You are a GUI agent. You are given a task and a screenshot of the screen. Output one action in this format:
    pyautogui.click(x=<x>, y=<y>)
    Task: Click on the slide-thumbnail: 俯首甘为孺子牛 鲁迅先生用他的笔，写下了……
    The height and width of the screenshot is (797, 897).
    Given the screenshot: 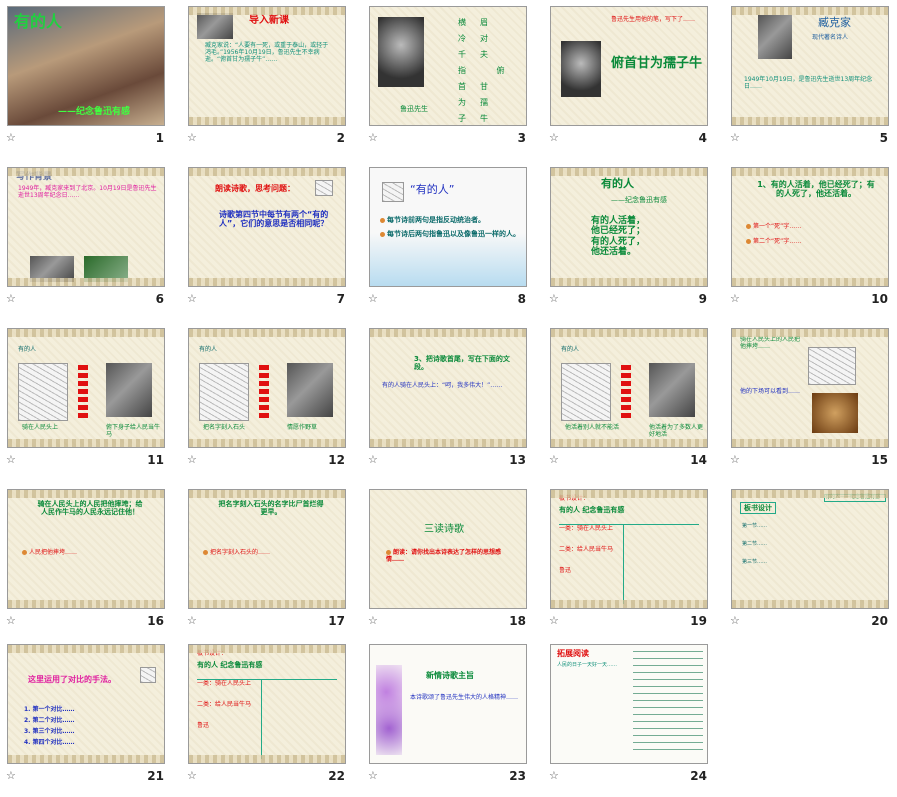 What is the action you would take?
    pyautogui.click(x=629, y=66)
    